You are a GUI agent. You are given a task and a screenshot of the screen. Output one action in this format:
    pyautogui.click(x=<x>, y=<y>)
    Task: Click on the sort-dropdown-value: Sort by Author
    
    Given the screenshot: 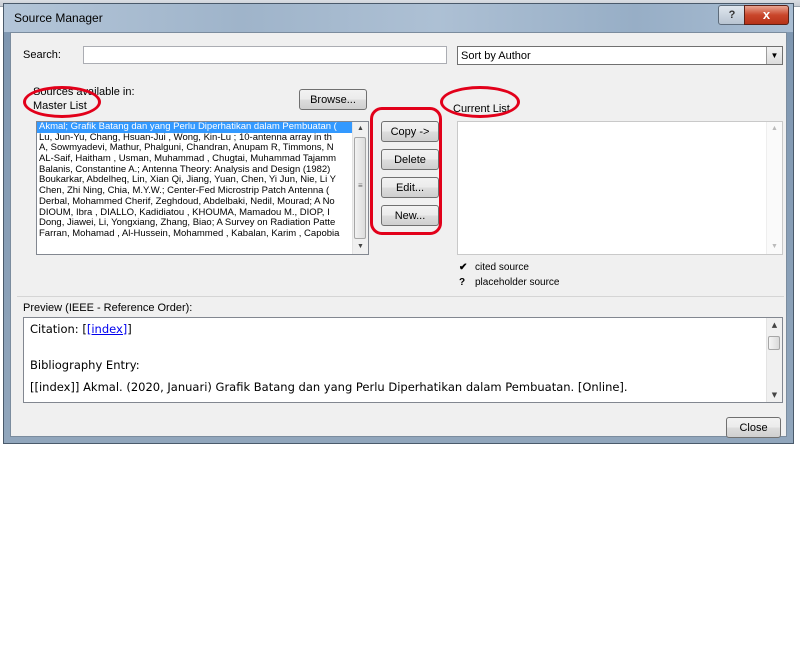 What is the action you would take?
    pyautogui.click(x=496, y=56)
    